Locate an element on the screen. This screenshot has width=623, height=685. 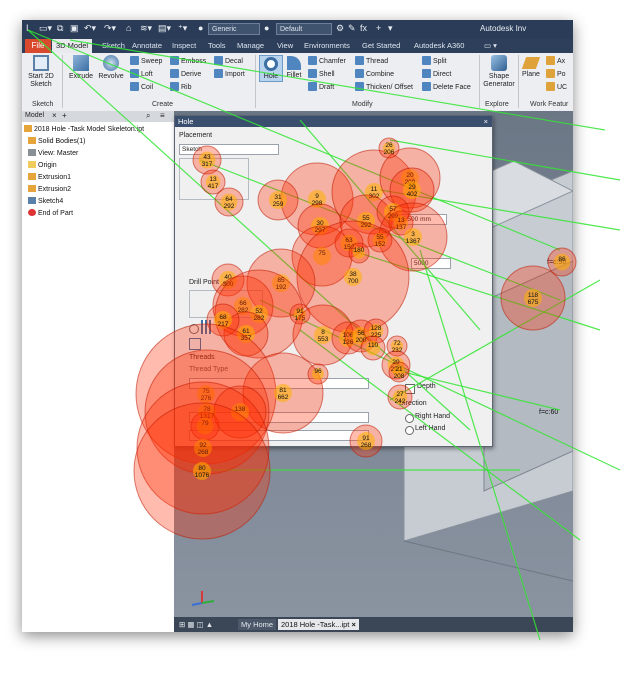
customize-icon: ▾ is located at coordinates (390, 28).